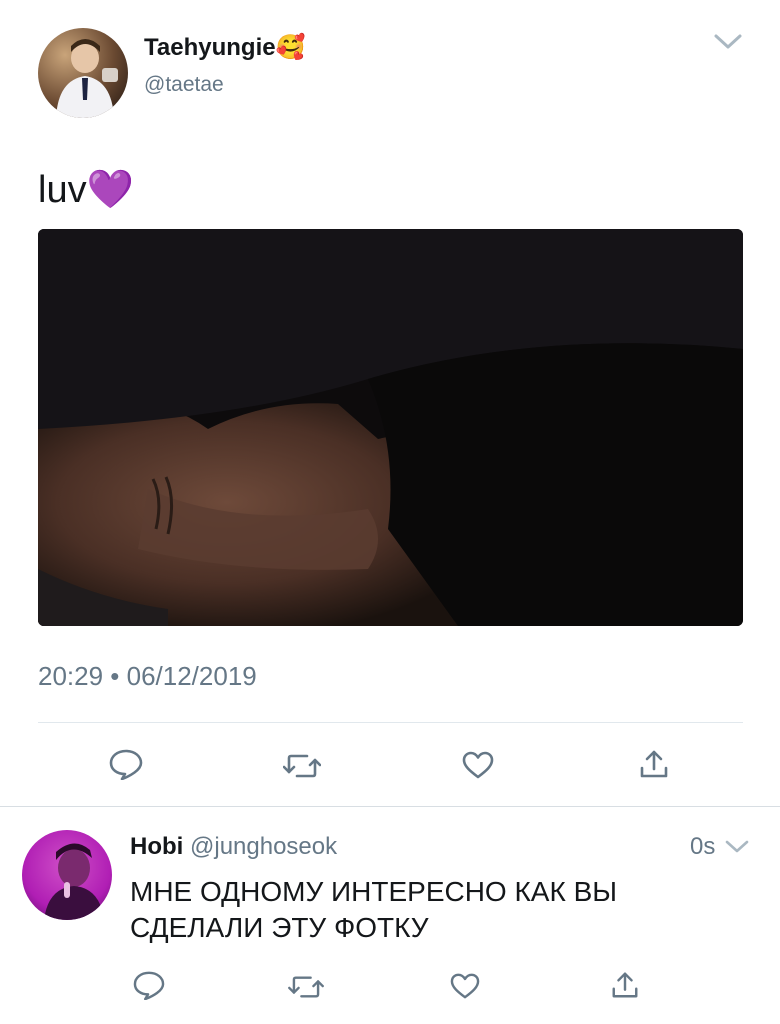  Describe the element at coordinates (465, 986) in the screenshot. I see `reply-heart-icon` at that location.